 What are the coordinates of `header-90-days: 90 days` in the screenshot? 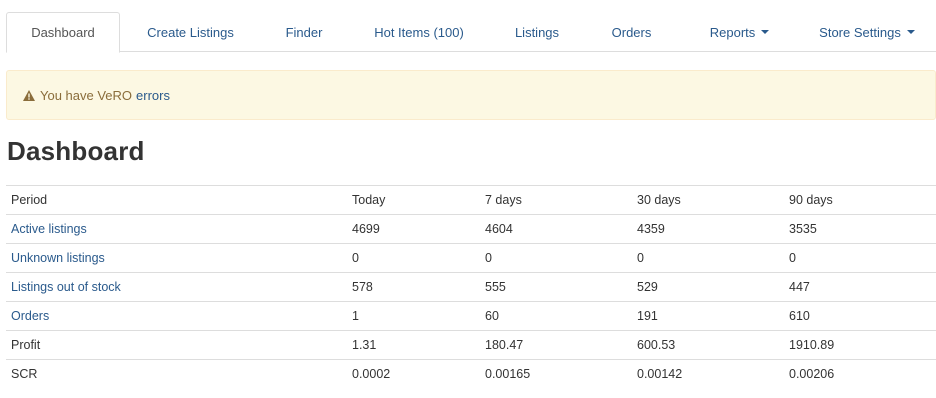 It's located at (860, 200).